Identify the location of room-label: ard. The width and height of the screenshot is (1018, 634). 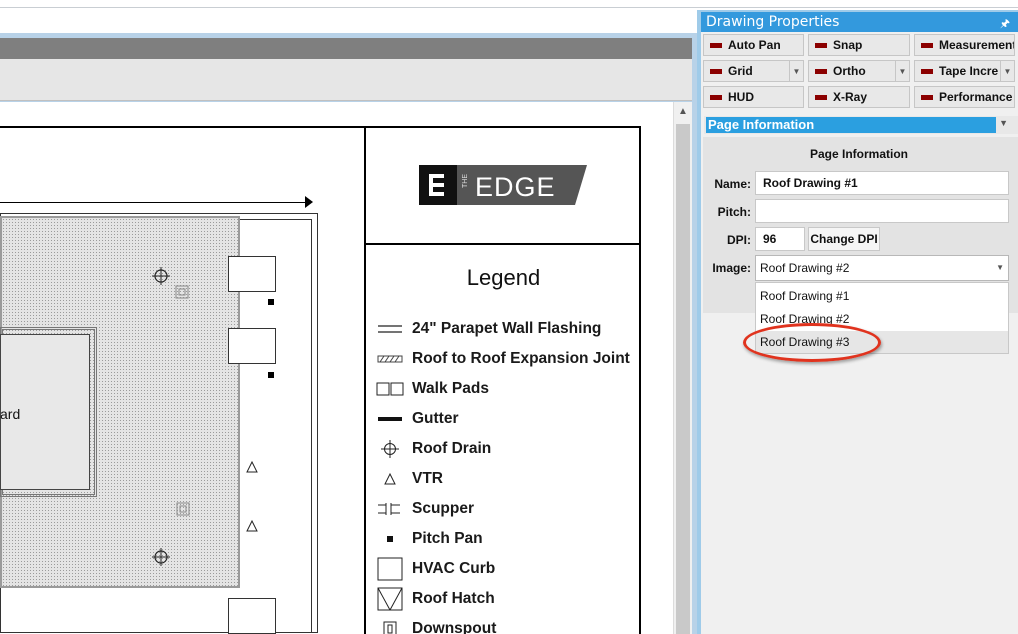
(10, 414).